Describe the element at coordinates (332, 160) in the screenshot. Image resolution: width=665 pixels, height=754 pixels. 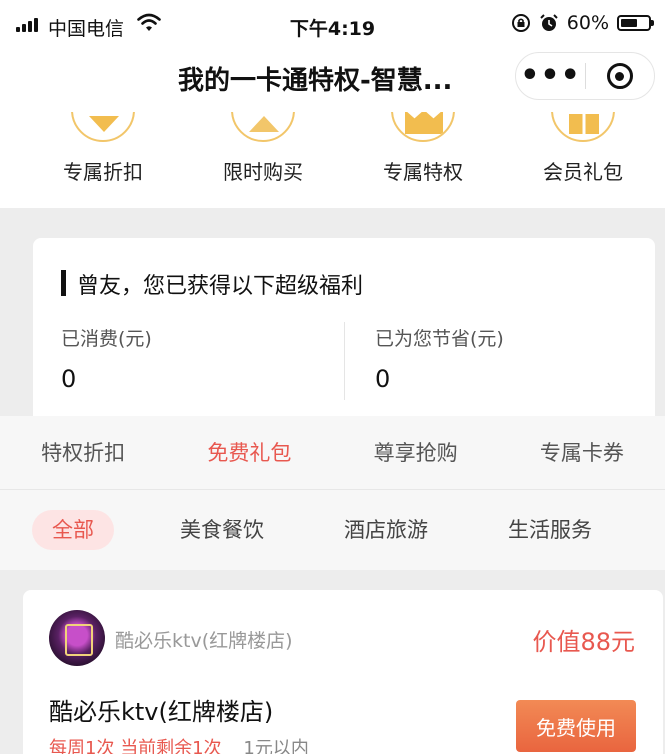
I see `quick-menu: 专属折扣 限时购买 专属特权 会员礼包` at that location.